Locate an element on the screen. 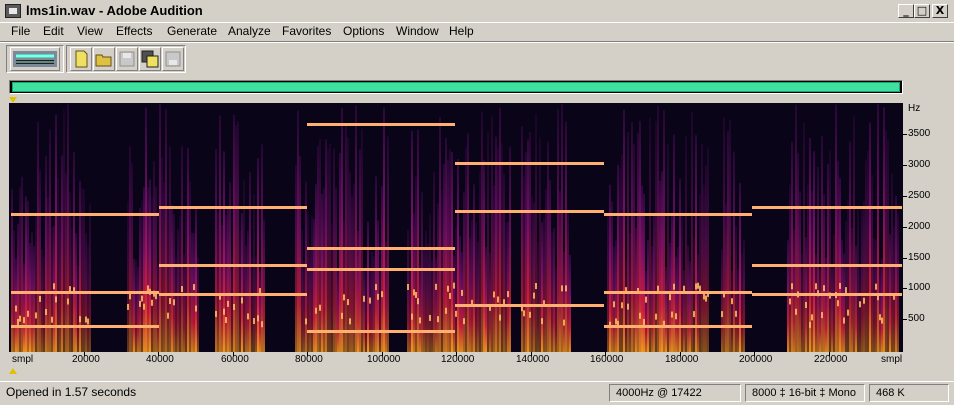 This screenshot has width=954, height=405. freq-tick-label: 2000 is located at coordinates (919, 226).